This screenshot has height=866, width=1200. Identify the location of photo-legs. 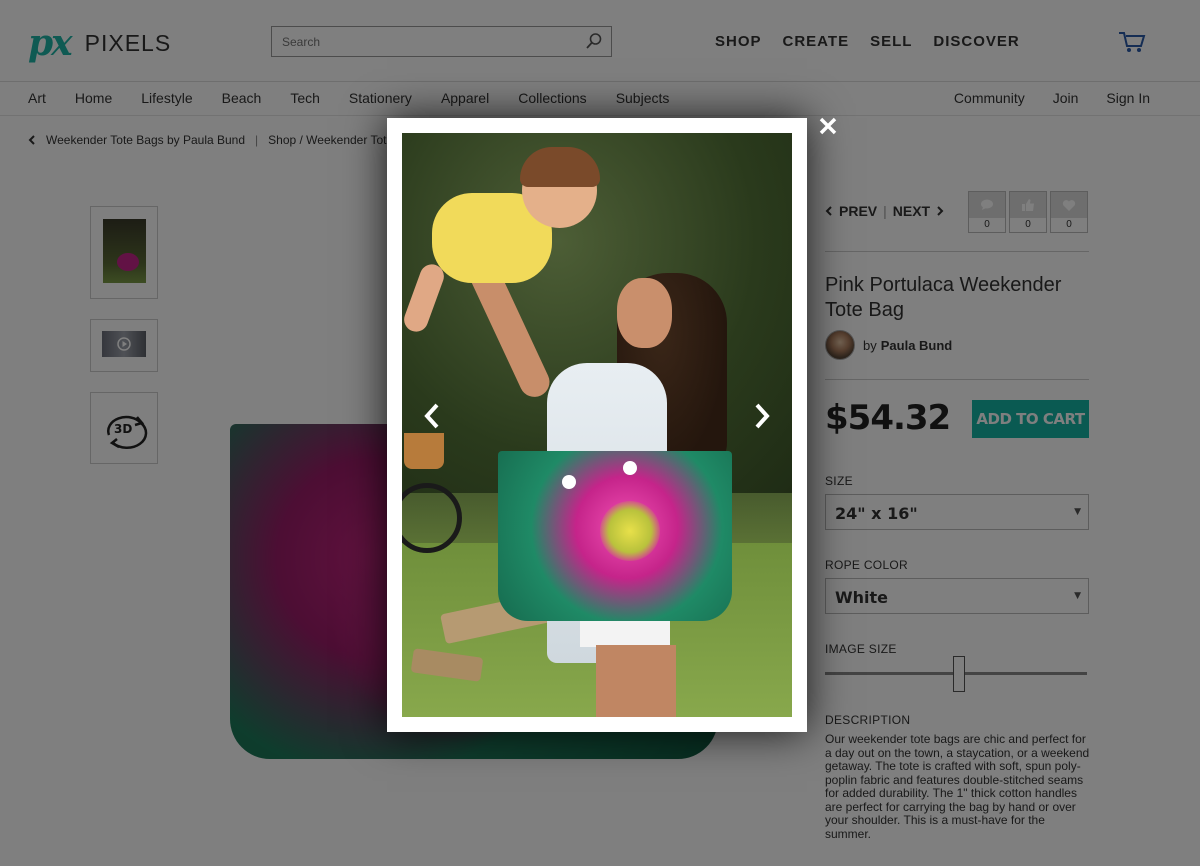
(636, 681).